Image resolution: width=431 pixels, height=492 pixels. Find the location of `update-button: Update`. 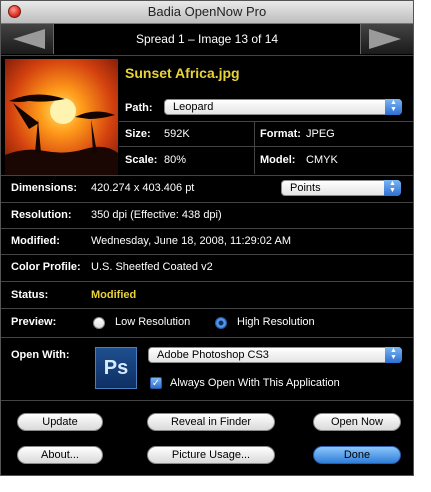

update-button: Update is located at coordinates (60, 422).